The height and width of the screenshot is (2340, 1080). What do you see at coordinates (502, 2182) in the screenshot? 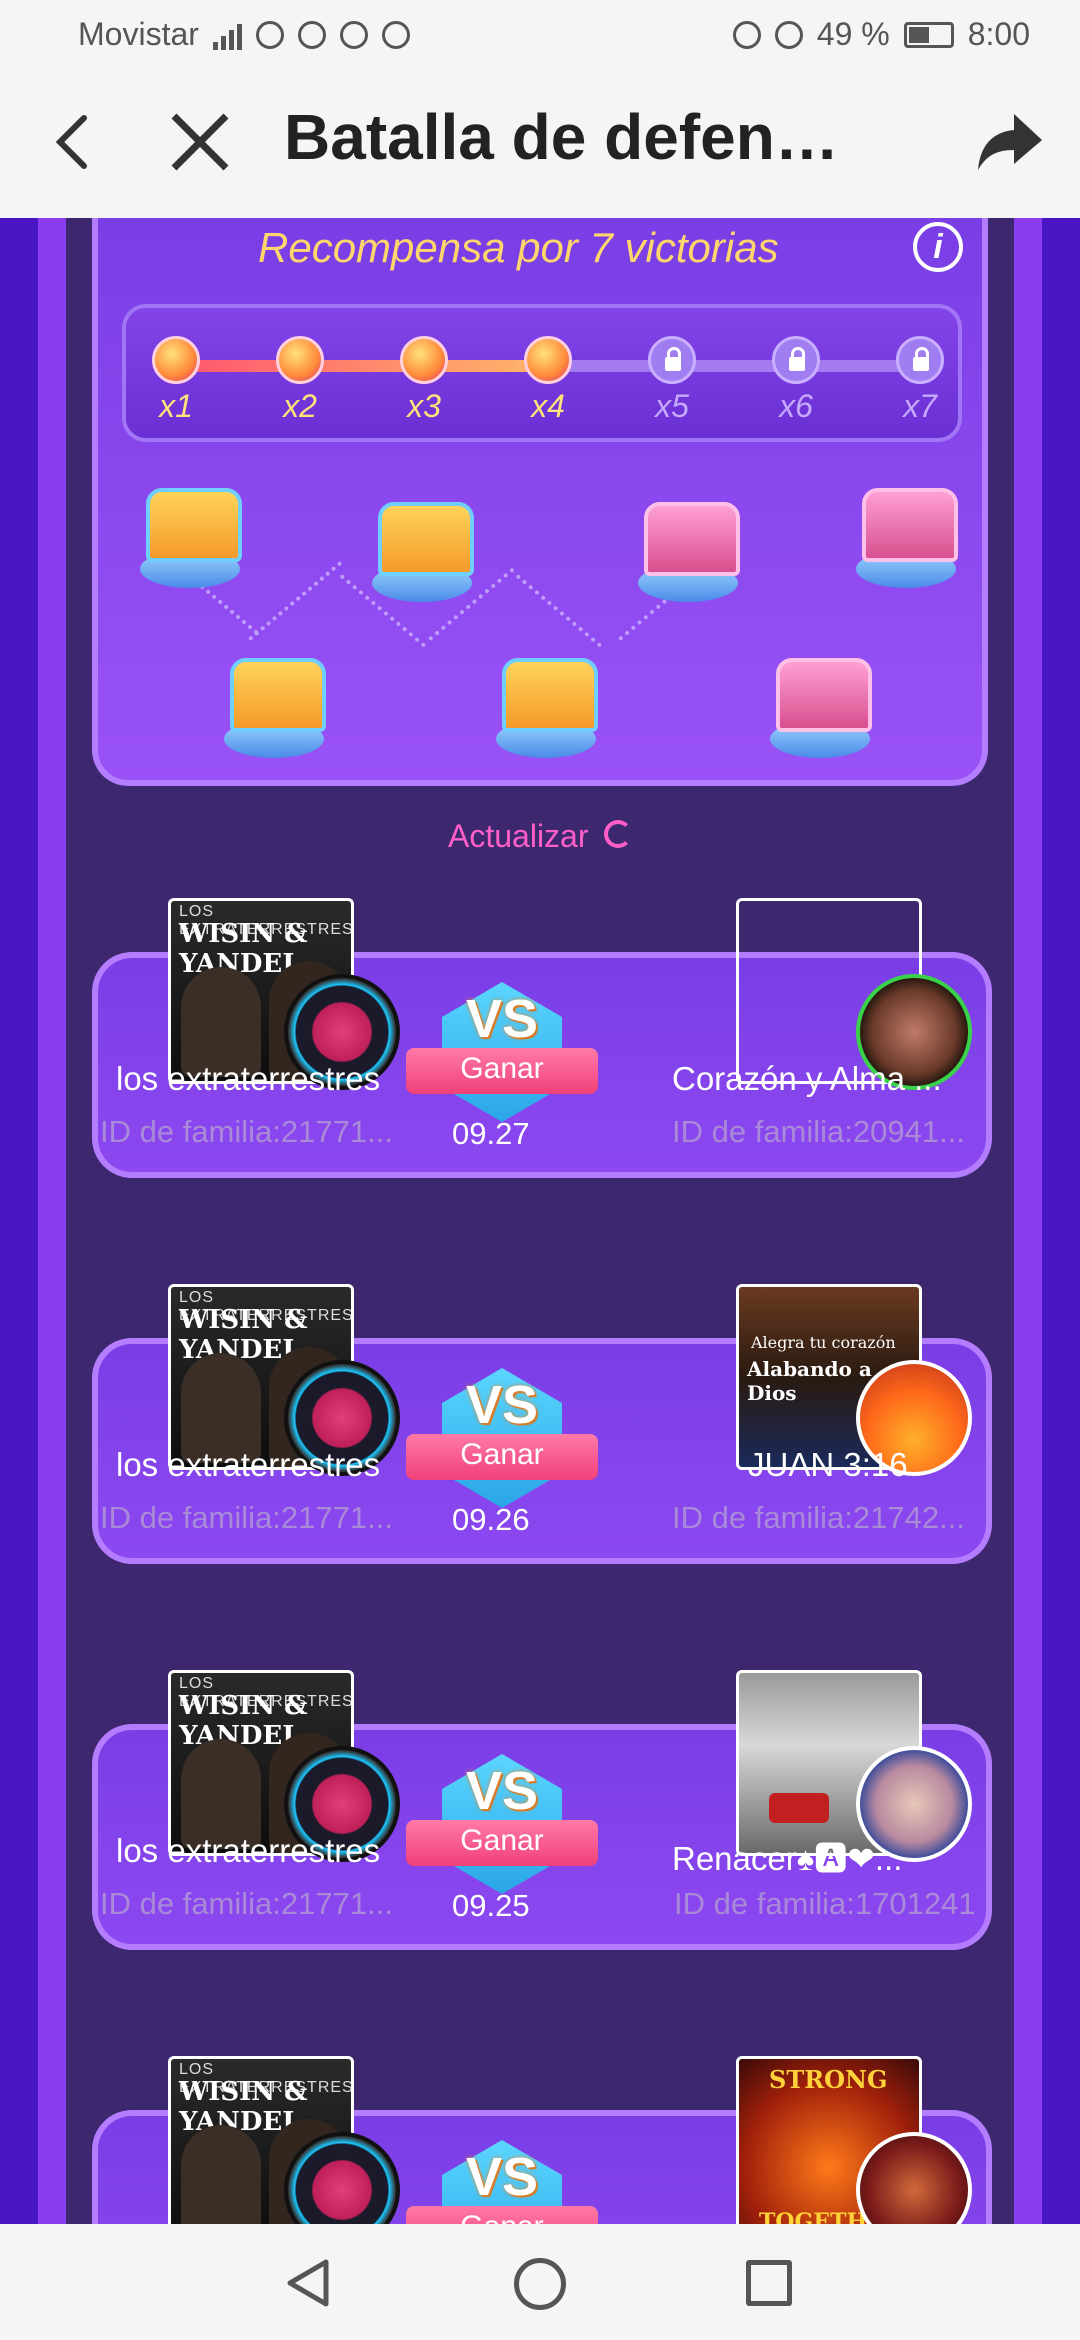
I see `result-badge: VS Ganar` at bounding box center [502, 2182].